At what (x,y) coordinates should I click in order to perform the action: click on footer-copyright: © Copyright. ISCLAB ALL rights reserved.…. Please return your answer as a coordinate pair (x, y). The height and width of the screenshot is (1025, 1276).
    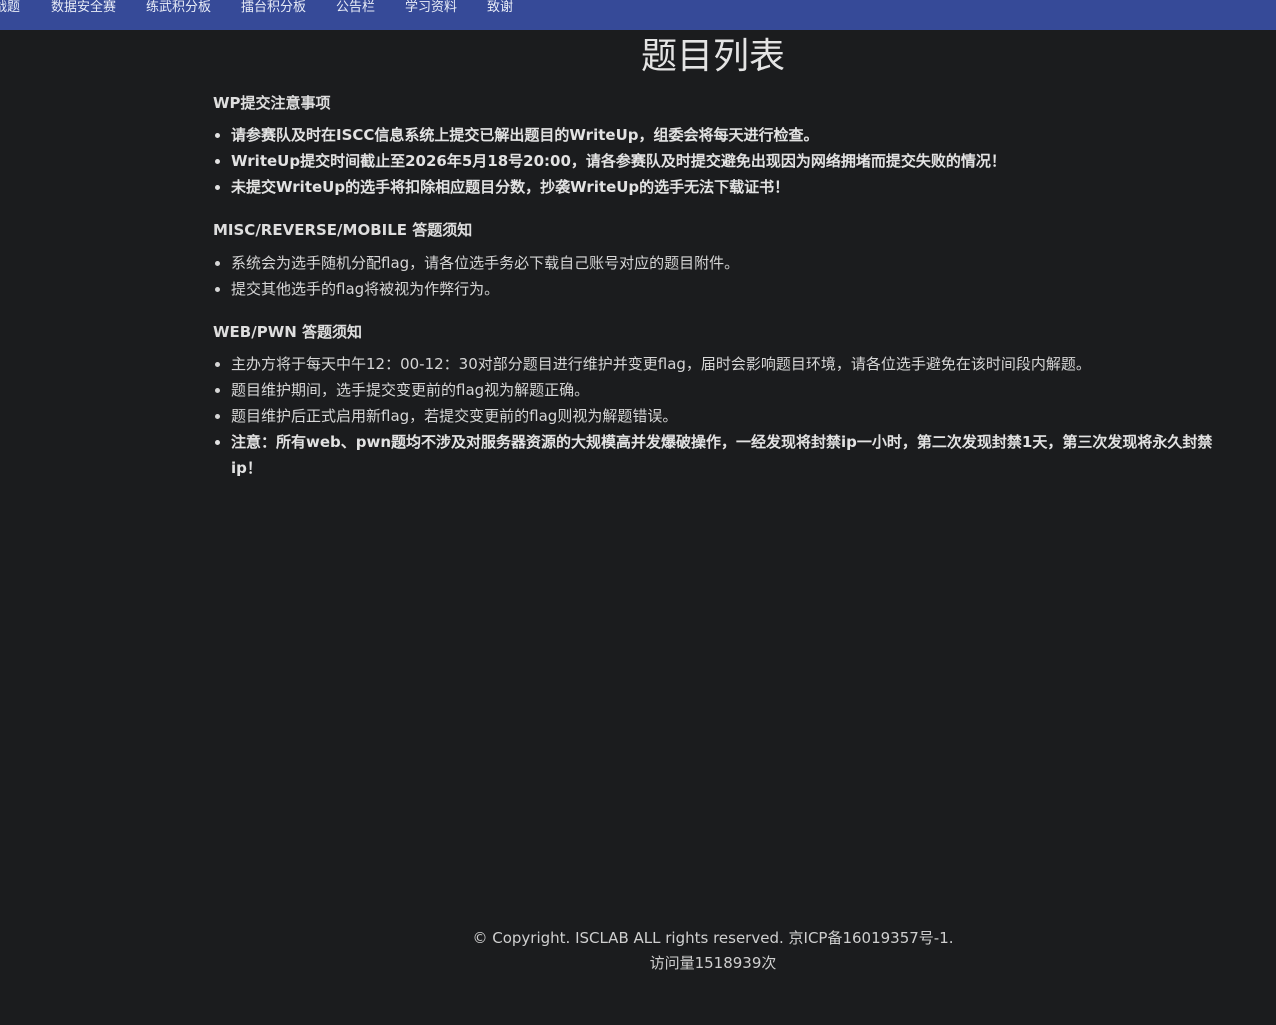
    Looking at the image, I should click on (713, 938).